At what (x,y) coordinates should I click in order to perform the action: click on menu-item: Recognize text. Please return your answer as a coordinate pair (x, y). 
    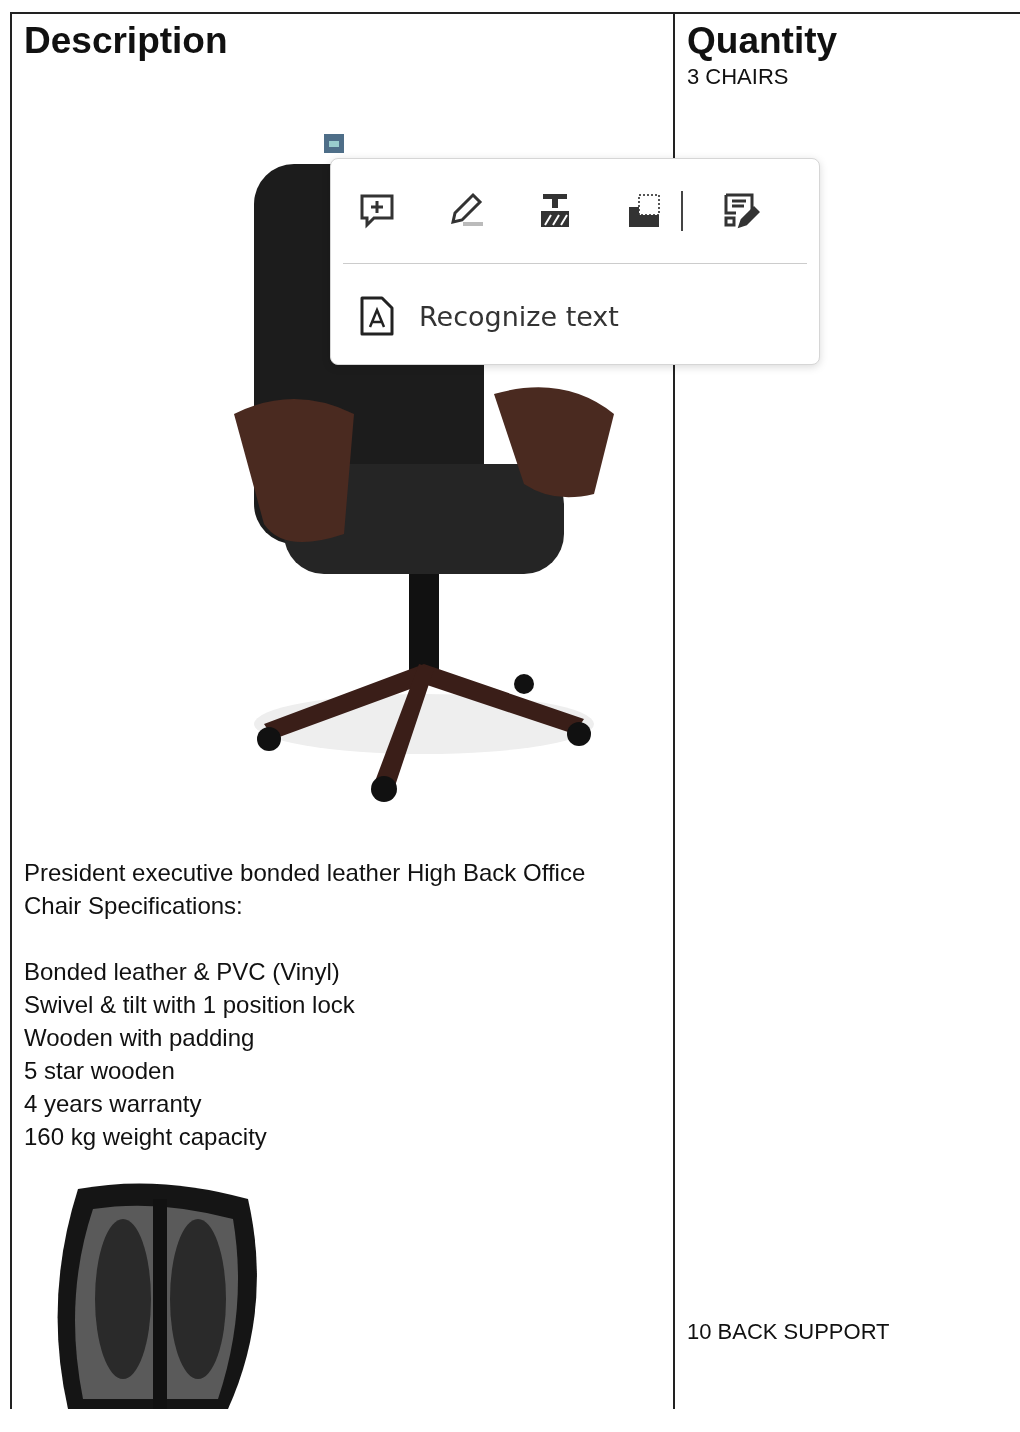
    Looking at the image, I should click on (481, 316).